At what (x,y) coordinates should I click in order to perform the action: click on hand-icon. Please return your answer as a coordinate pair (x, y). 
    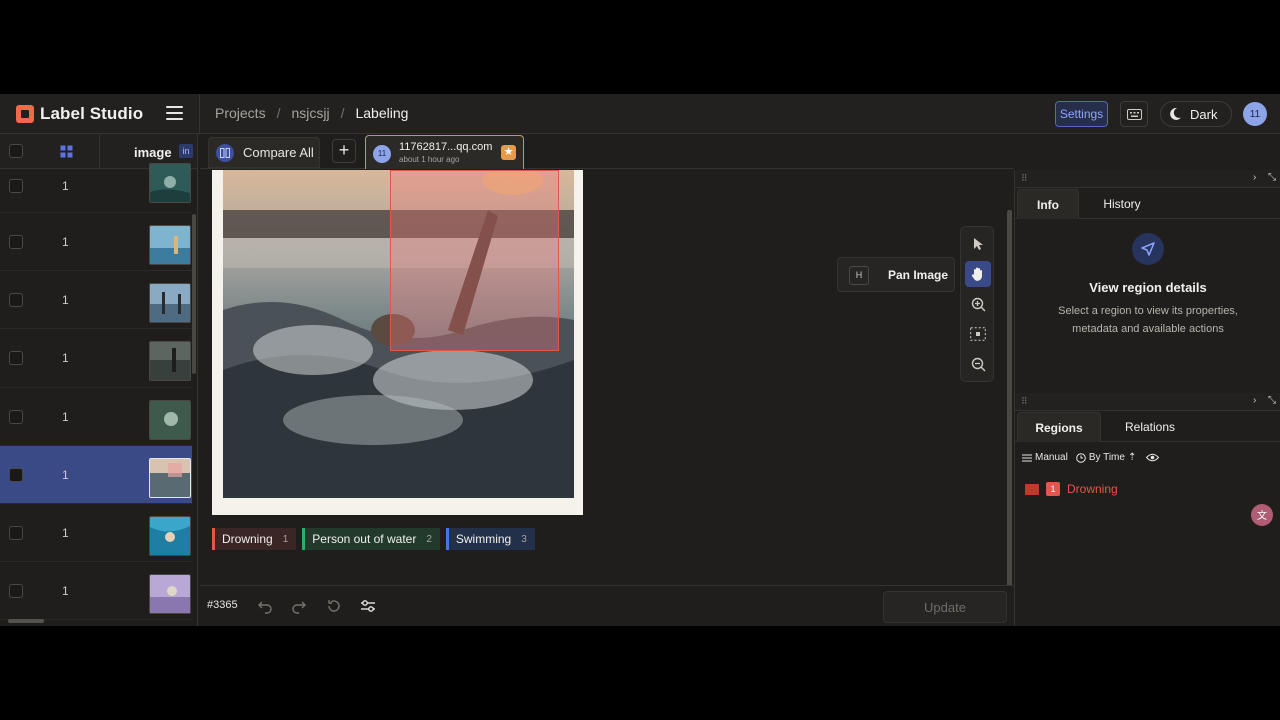
    Looking at the image, I should click on (976, 274).